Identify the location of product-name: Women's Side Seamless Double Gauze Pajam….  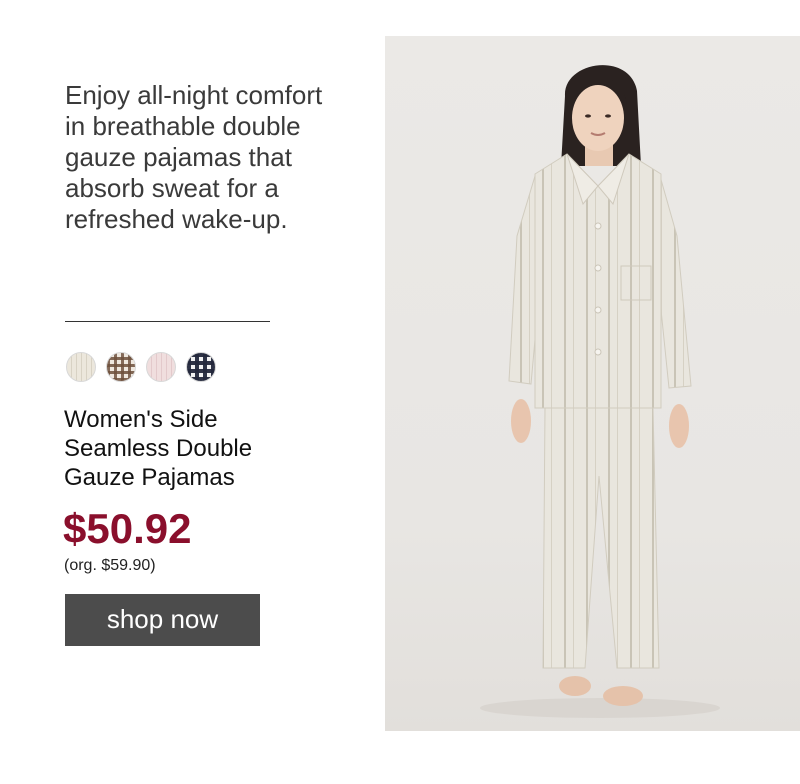
(184, 448).